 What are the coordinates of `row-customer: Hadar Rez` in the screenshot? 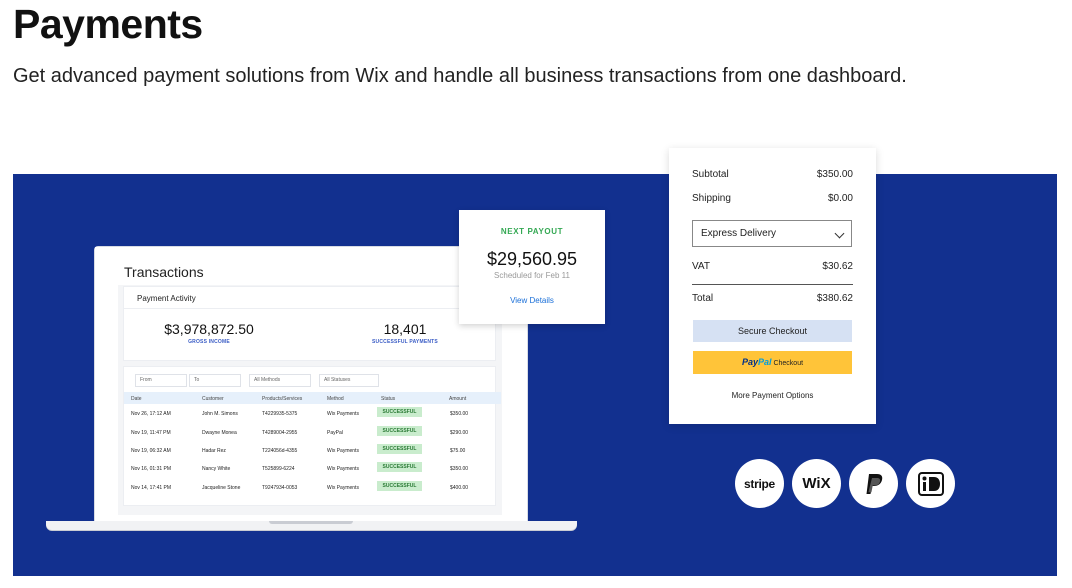 It's located at (214, 451).